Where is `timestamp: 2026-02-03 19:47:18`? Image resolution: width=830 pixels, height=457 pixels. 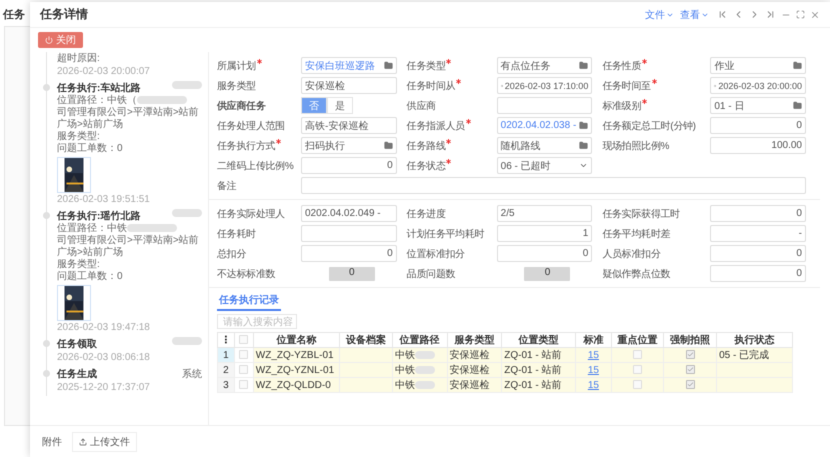 timestamp: 2026-02-03 19:47:18 is located at coordinates (104, 327).